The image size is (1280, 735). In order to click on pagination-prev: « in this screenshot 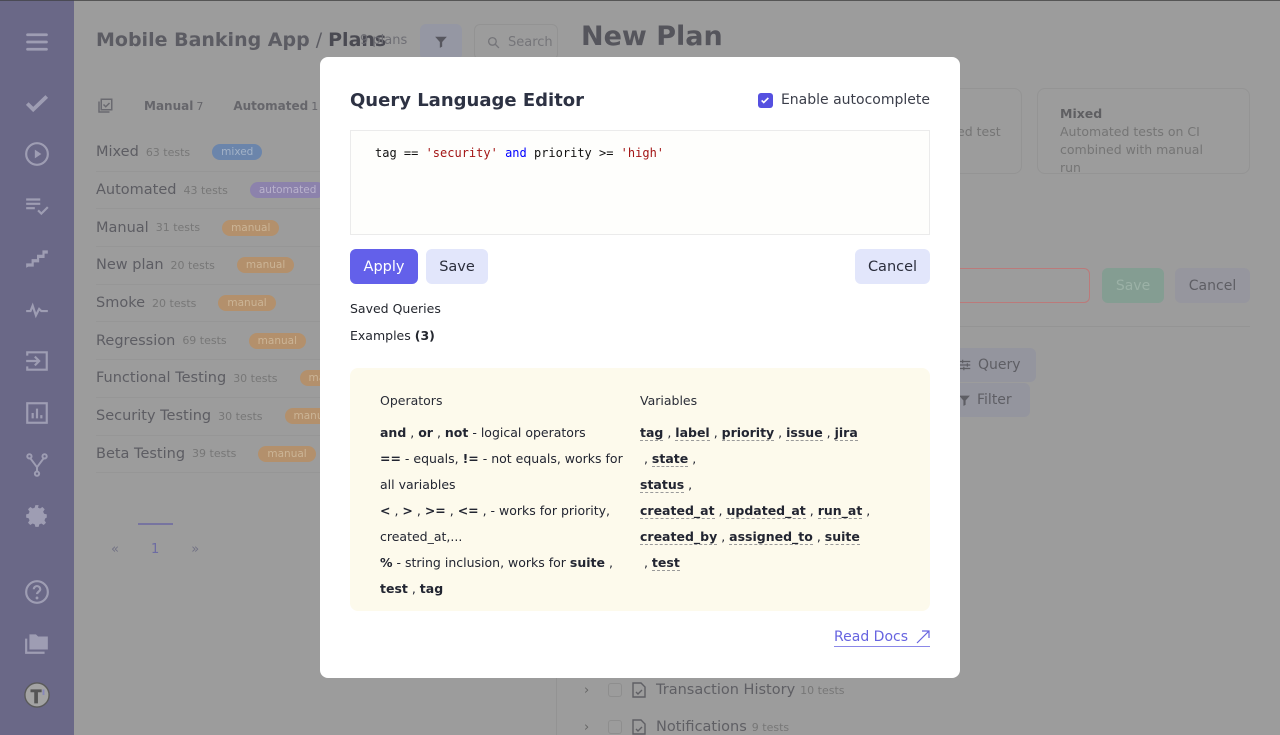, I will do `click(115, 549)`.